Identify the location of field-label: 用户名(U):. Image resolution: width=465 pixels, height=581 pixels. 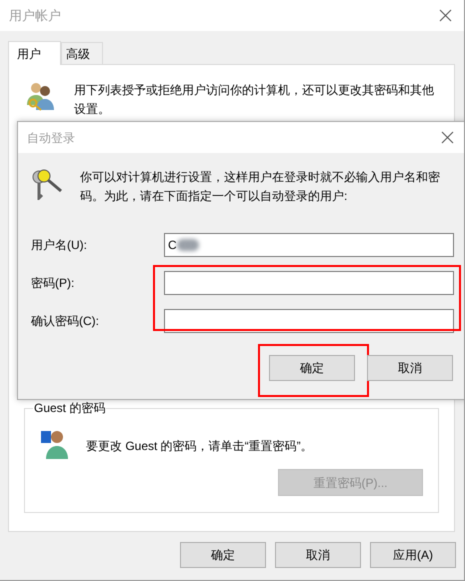
(59, 245).